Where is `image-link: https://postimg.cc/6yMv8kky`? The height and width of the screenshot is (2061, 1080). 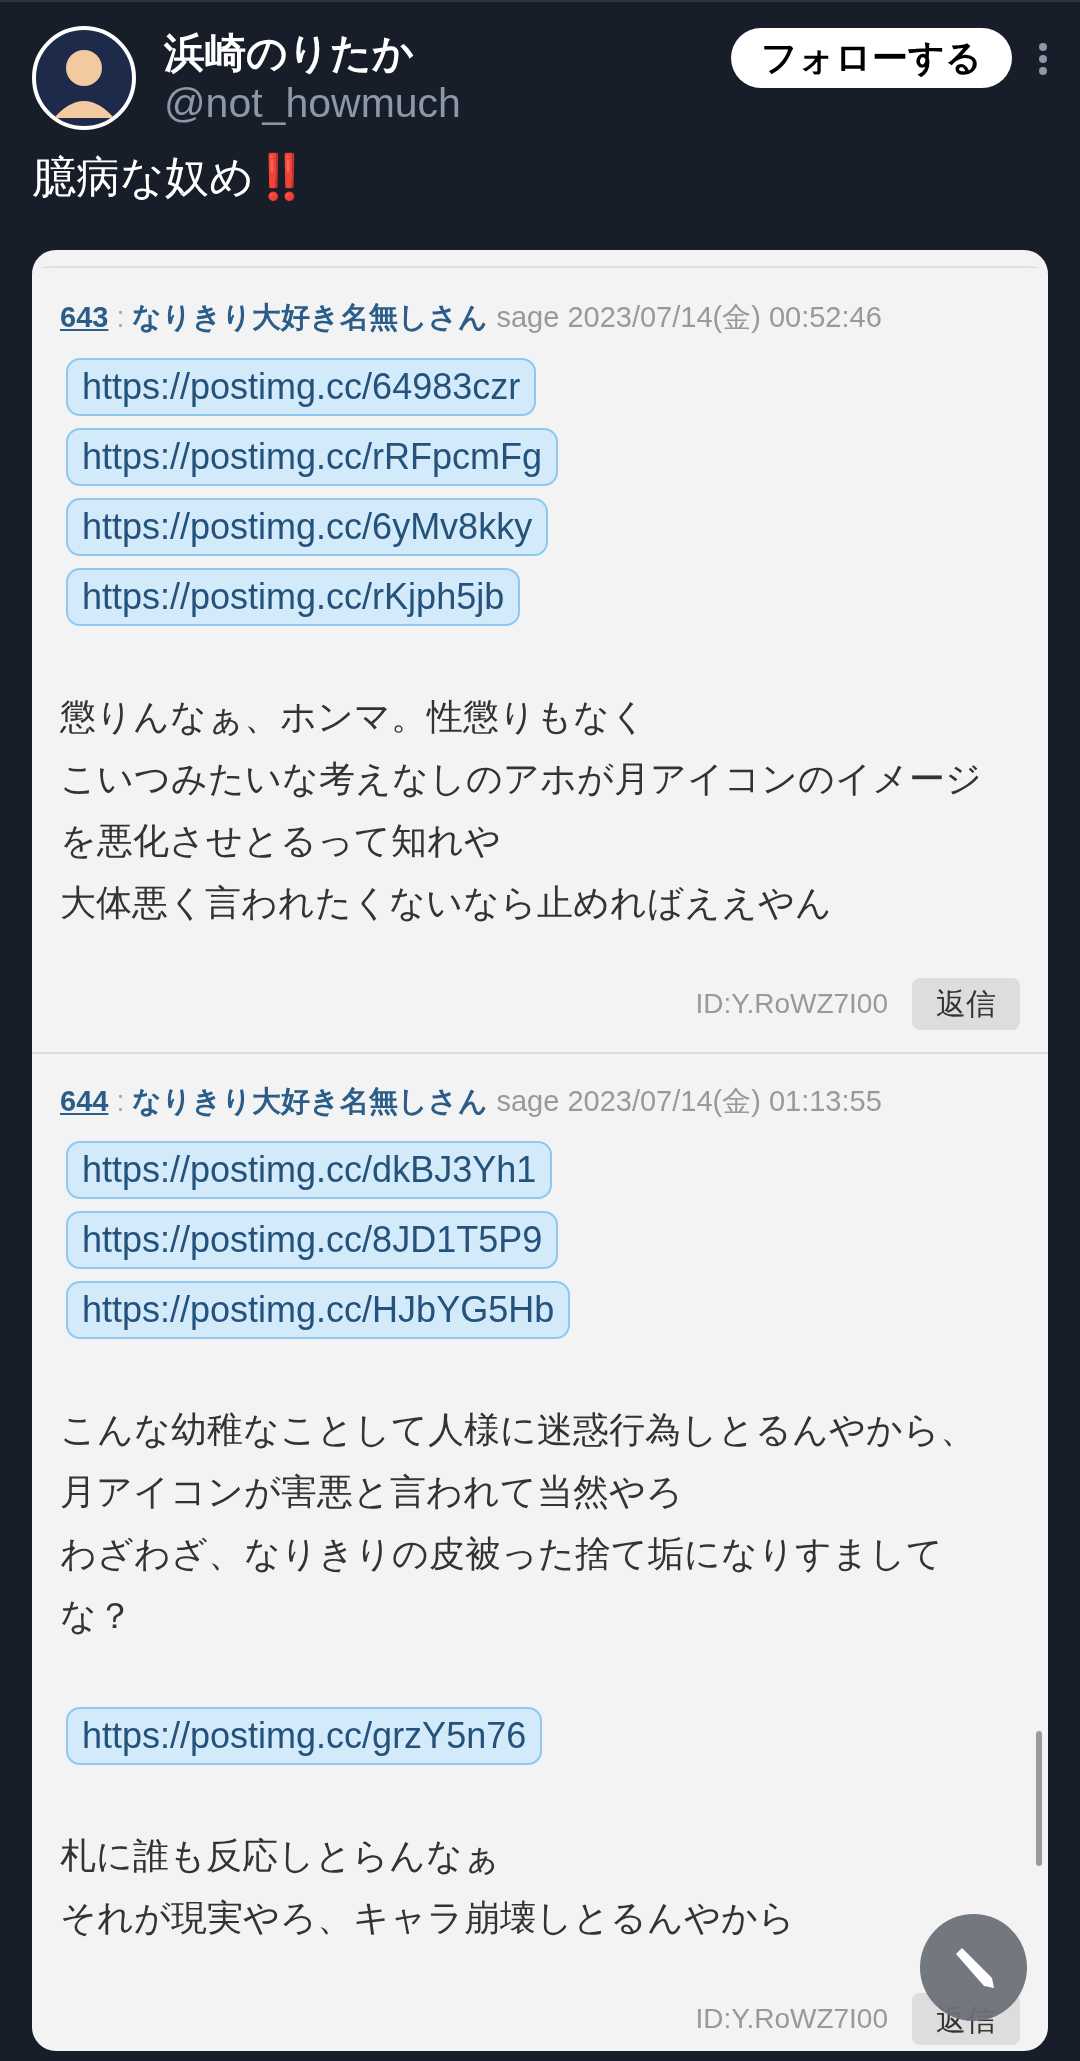
image-link: https://postimg.cc/6yMv8kky is located at coordinates (307, 526).